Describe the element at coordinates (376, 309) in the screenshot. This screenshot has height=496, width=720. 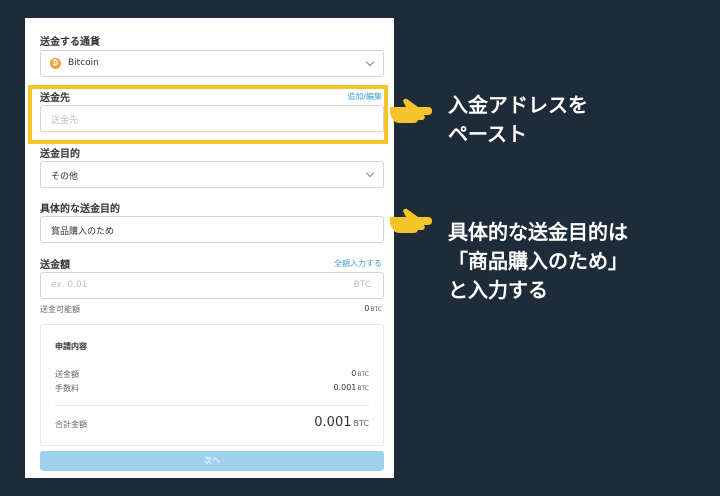
I see `available-unit: BTC` at that location.